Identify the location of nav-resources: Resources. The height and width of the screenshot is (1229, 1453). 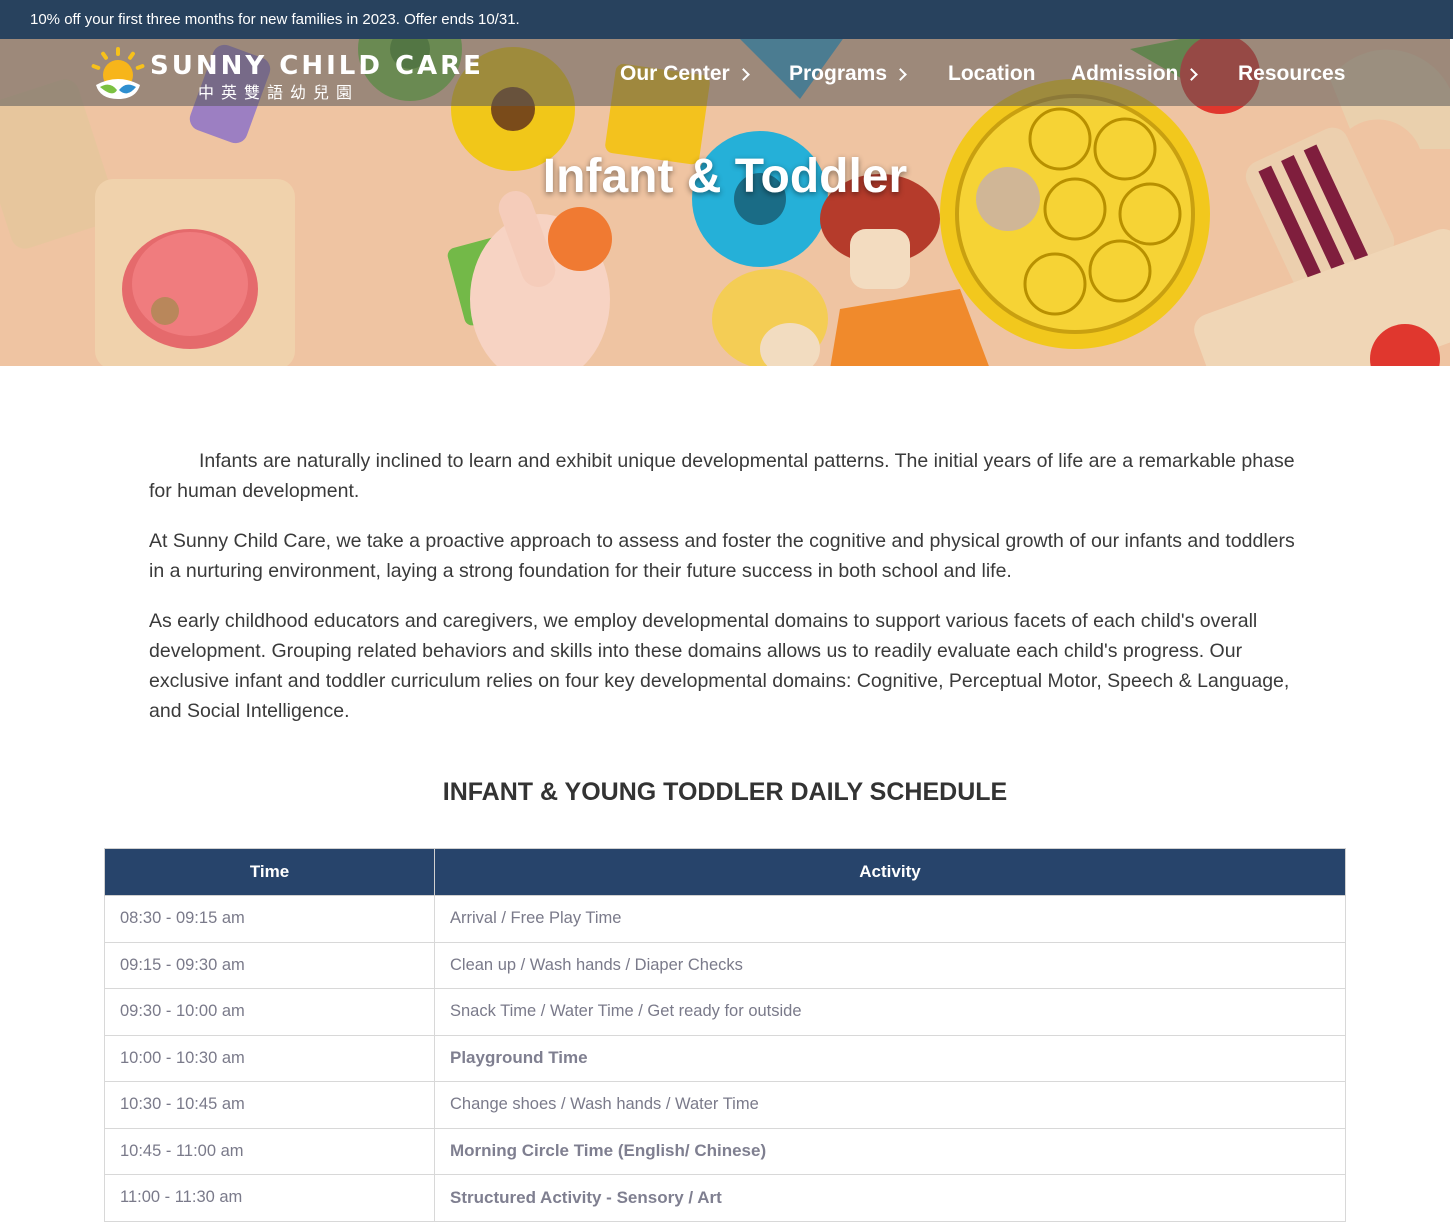
(1291, 74).